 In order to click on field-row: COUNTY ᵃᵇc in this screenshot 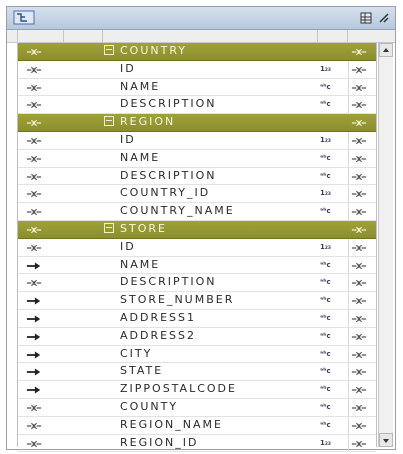, I will do `click(197, 407)`.